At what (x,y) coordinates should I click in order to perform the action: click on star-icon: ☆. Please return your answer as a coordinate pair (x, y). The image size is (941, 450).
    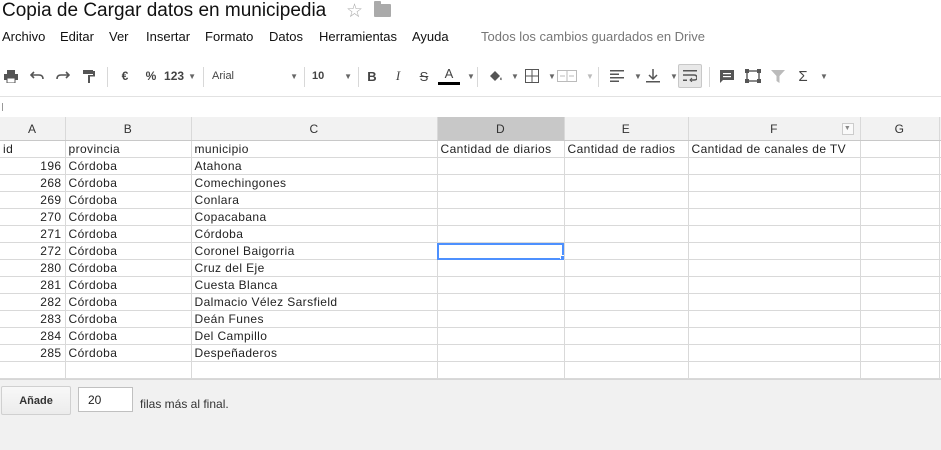
    Looking at the image, I should click on (354, 11).